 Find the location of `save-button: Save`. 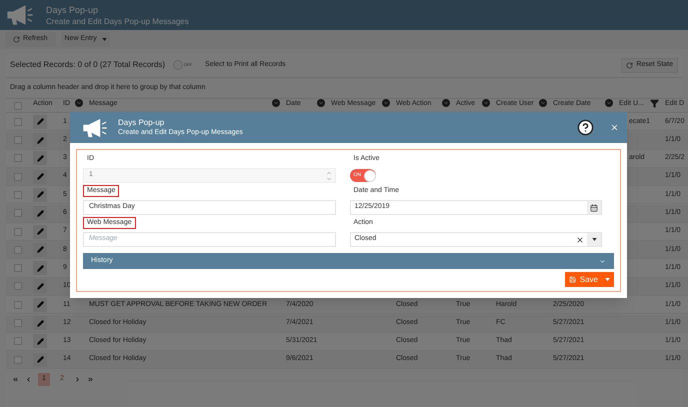

save-button: Save is located at coordinates (589, 279).